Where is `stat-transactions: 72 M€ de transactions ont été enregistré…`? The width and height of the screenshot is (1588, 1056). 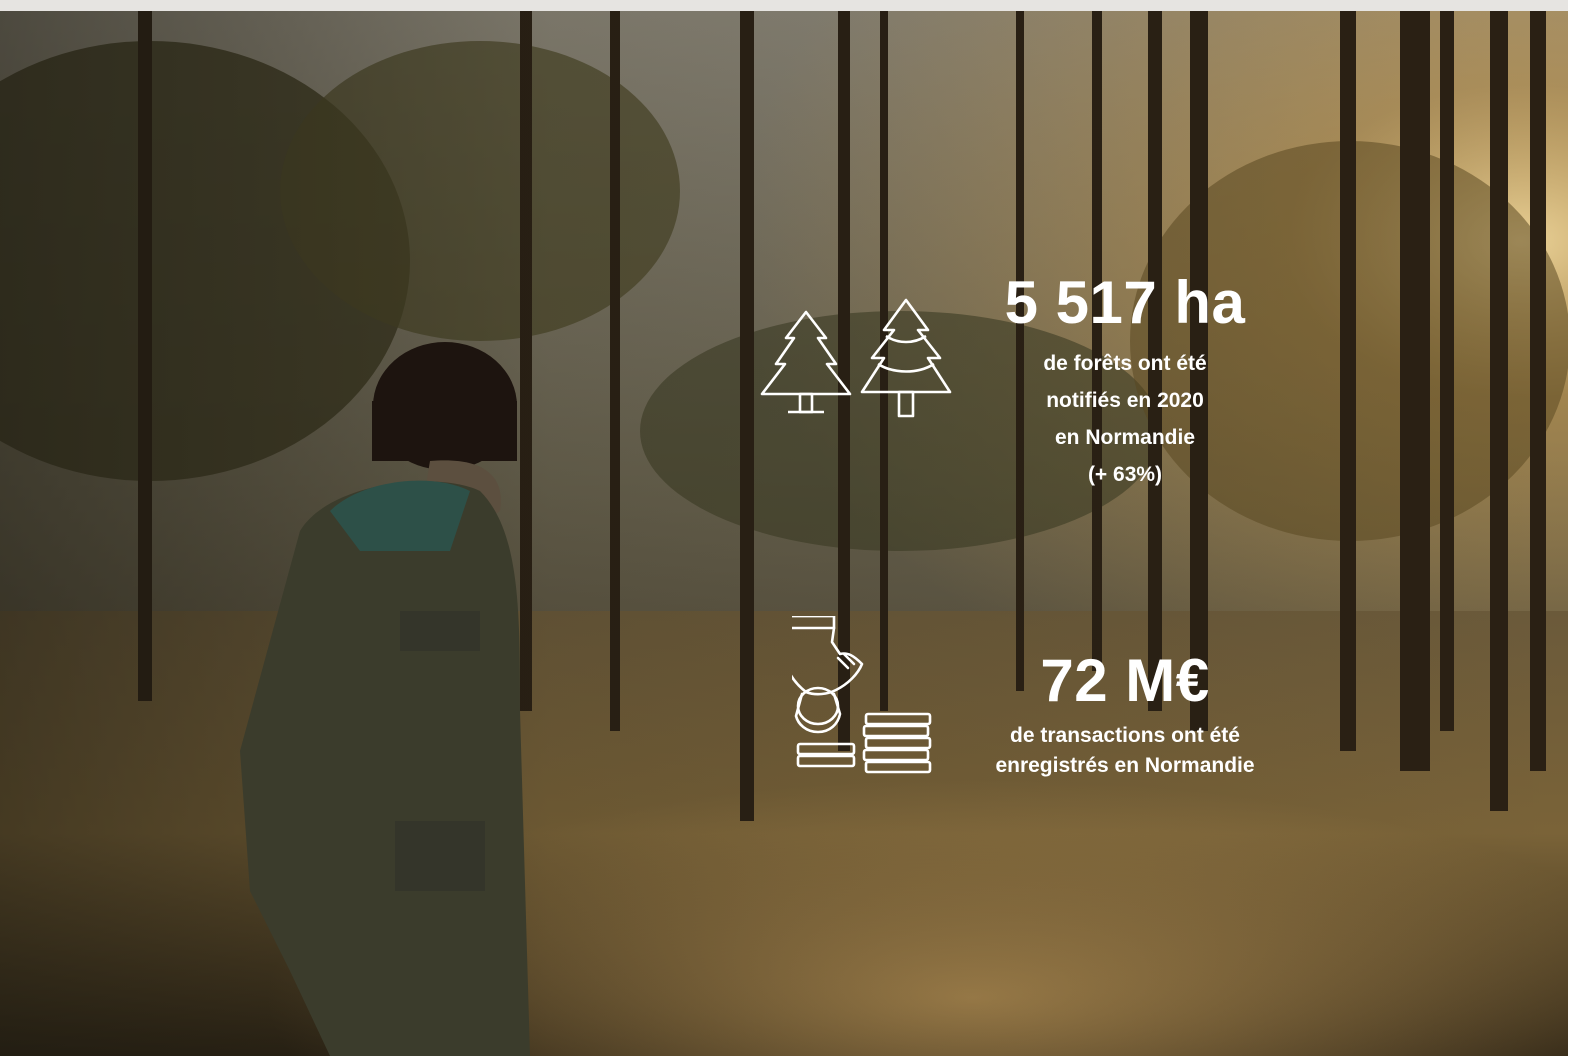 stat-transactions: 72 M€ de transactions ont été enregistré… is located at coordinates (1125, 716).